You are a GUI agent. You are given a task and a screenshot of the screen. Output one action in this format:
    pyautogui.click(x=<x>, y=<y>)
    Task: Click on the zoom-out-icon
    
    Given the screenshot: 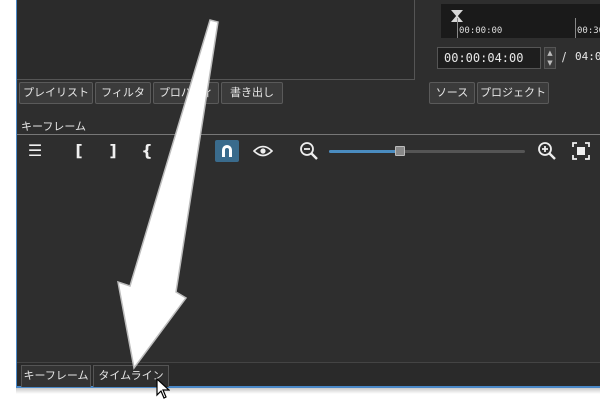 What is the action you would take?
    pyautogui.click(x=309, y=151)
    